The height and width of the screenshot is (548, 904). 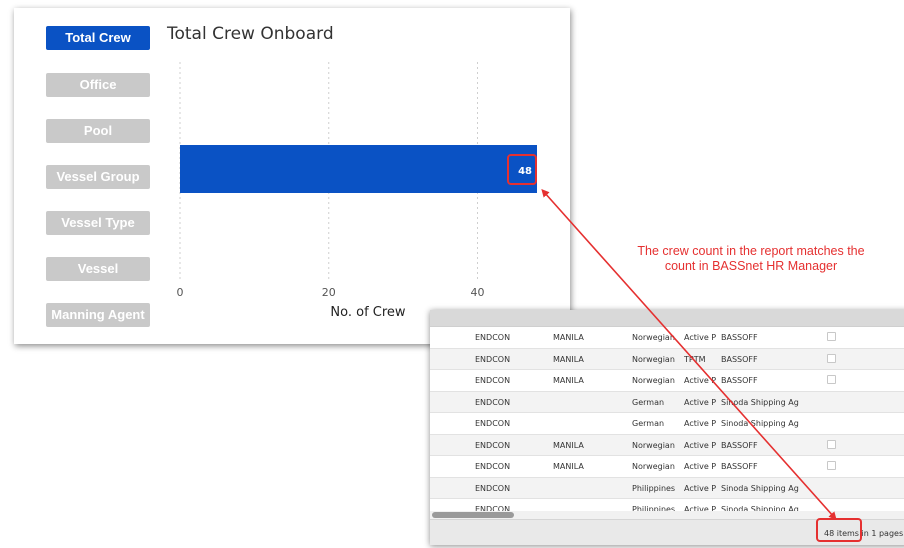 I want to click on annotation-line-1: The crew count in the report matches the, so click(x=751, y=251).